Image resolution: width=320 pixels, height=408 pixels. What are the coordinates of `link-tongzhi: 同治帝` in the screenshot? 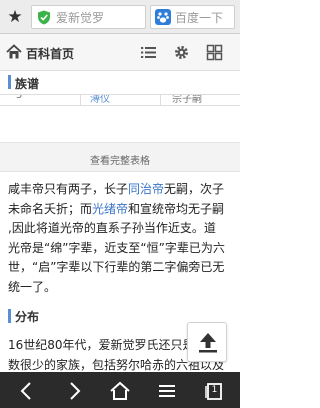 It's located at (146, 189).